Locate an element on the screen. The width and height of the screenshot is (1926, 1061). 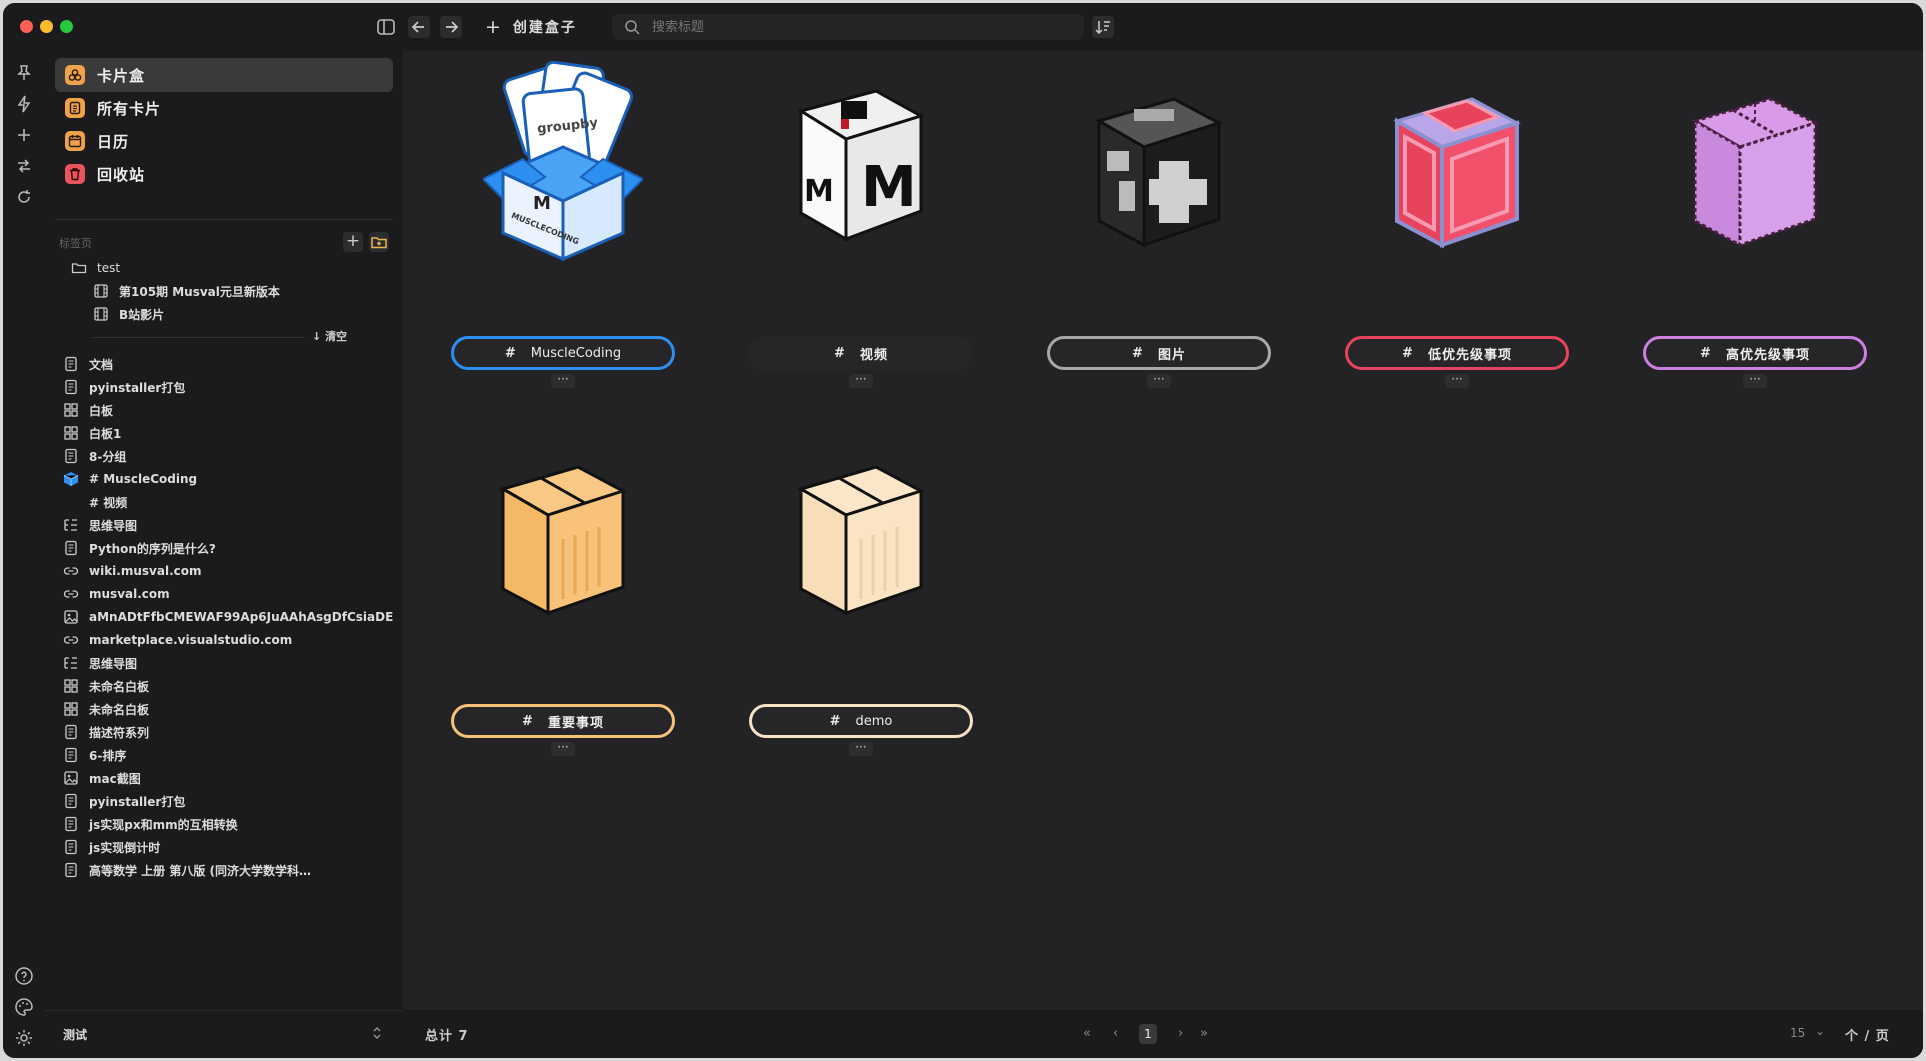
tree-item: B站影片 is located at coordinates (248, 314).